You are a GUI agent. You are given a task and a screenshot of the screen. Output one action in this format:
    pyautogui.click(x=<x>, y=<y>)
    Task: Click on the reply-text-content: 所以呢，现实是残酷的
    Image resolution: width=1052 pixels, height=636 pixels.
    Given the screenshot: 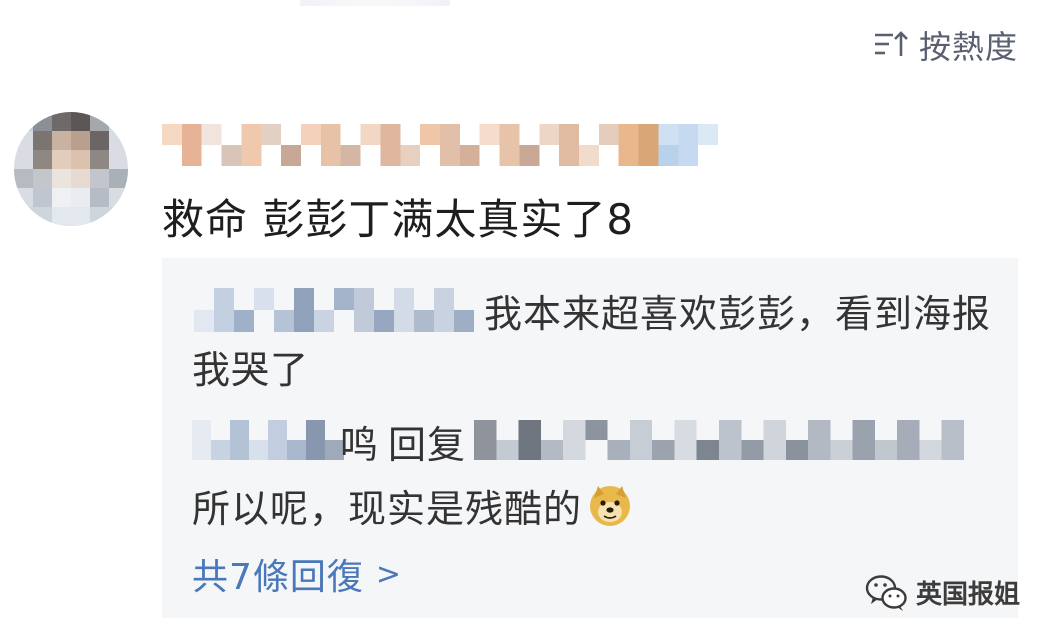 What is the action you would take?
    pyautogui.click(x=387, y=509)
    